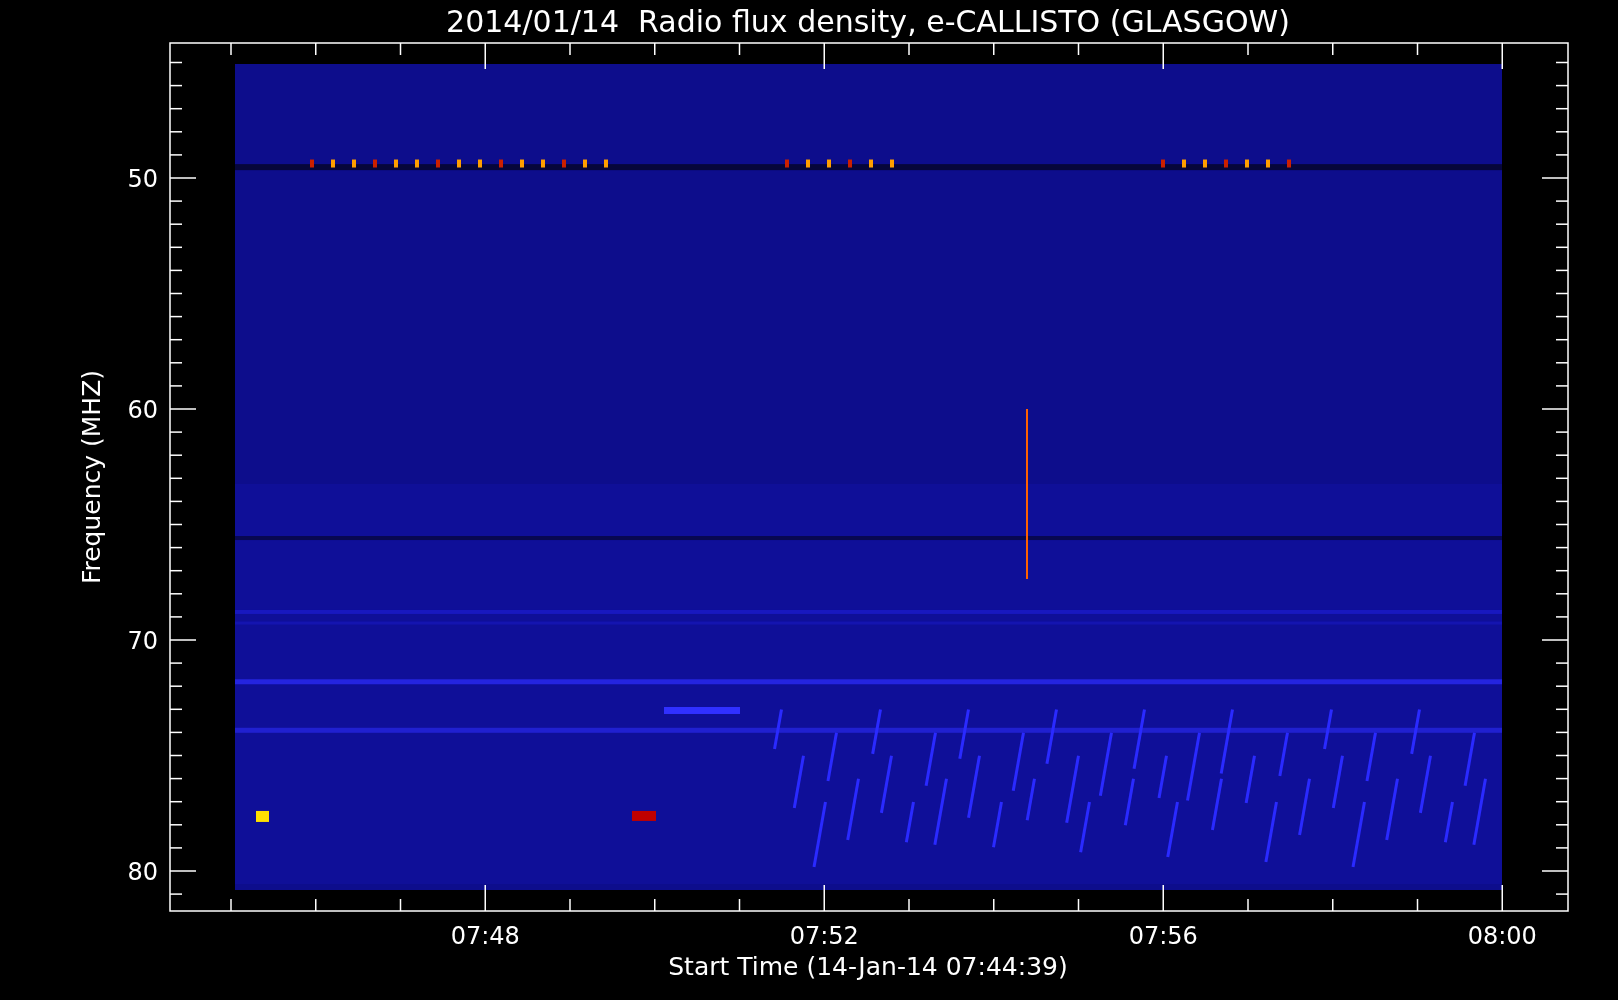 The width and height of the screenshot is (1618, 1000). Describe the element at coordinates (142, 641) in the screenshot. I see `y-tick-label: 70` at that location.